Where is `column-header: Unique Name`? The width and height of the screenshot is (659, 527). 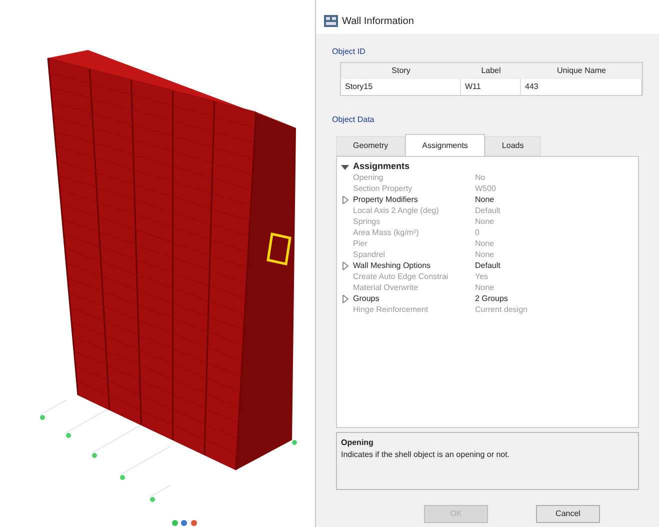 column-header: Unique Name is located at coordinates (581, 71).